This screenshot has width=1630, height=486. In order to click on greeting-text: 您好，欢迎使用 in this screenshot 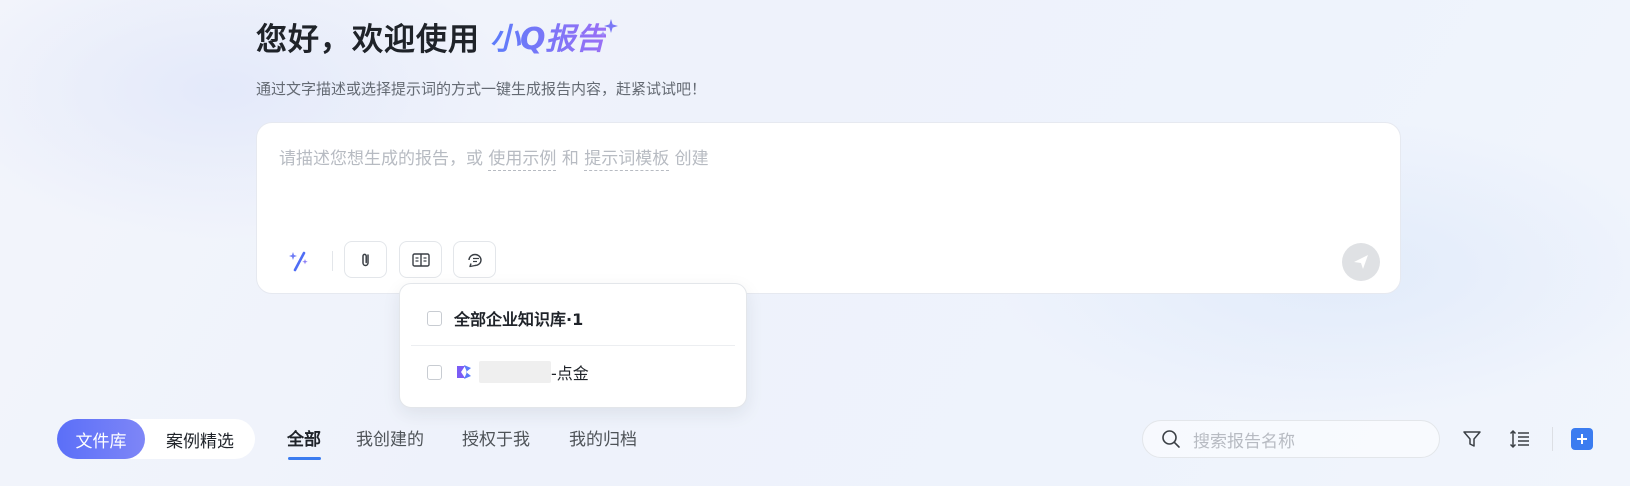, I will do `click(368, 40)`.